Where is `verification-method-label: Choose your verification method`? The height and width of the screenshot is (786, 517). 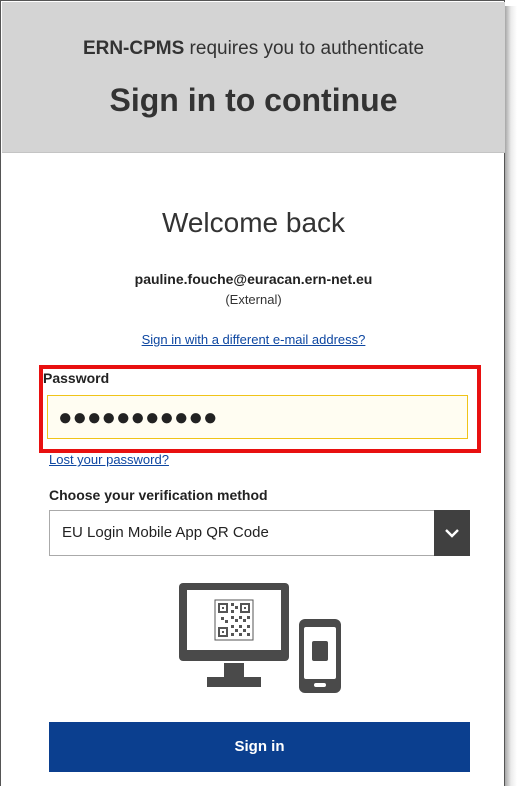 verification-method-label: Choose your verification method is located at coordinates (158, 495).